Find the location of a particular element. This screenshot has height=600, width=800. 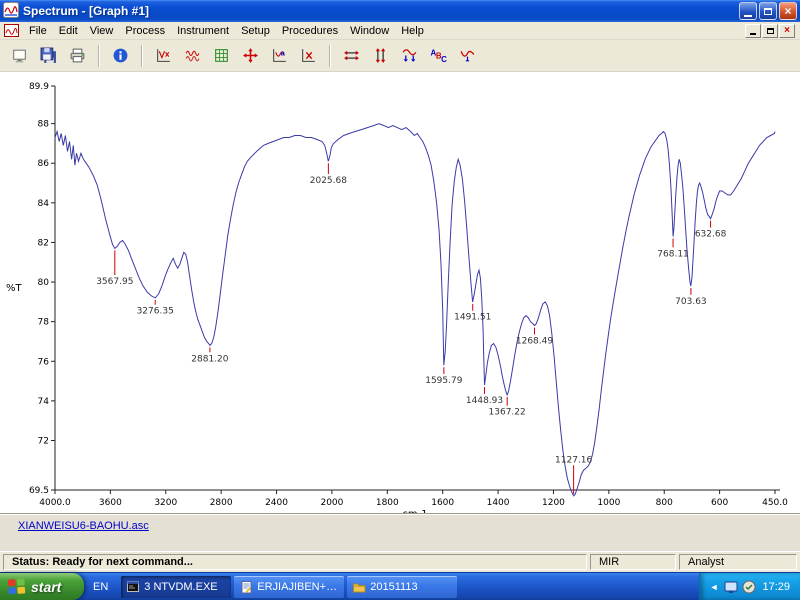

waves-icon is located at coordinates (192, 56).